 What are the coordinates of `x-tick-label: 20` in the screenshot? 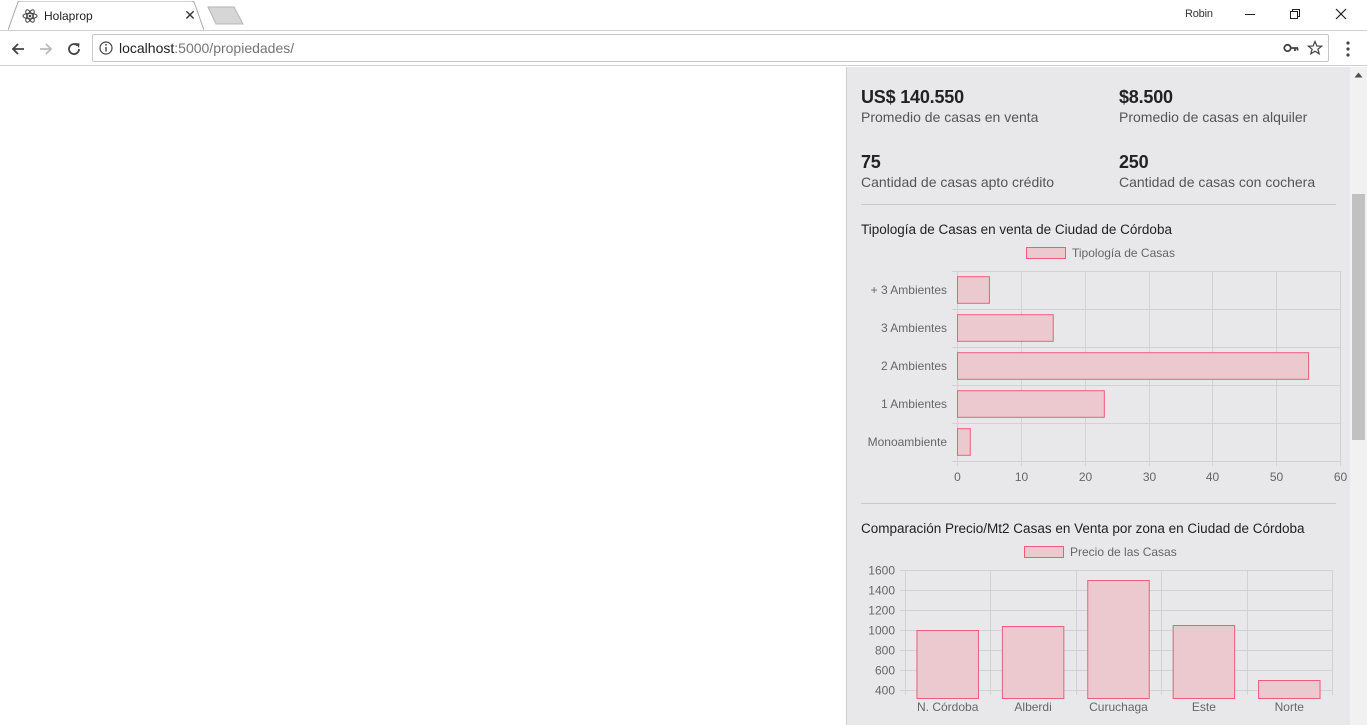 It's located at (1086, 477).